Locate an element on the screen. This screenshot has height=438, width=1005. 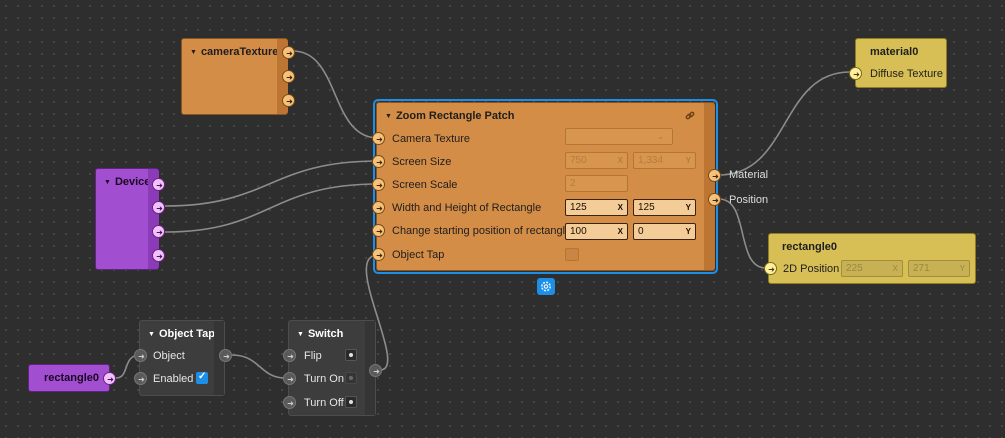
object-tap-node: ▼Object Tap Object Enabled ✓ is located at coordinates (183, 358).